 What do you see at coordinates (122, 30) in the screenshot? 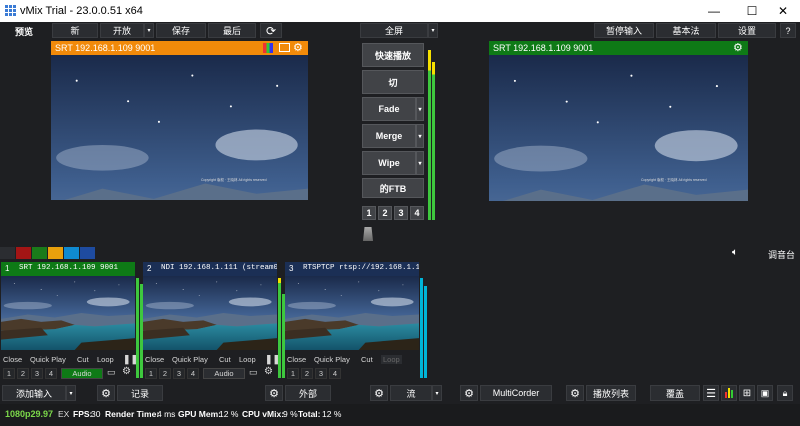
I see `open-button: 开放` at bounding box center [122, 30].